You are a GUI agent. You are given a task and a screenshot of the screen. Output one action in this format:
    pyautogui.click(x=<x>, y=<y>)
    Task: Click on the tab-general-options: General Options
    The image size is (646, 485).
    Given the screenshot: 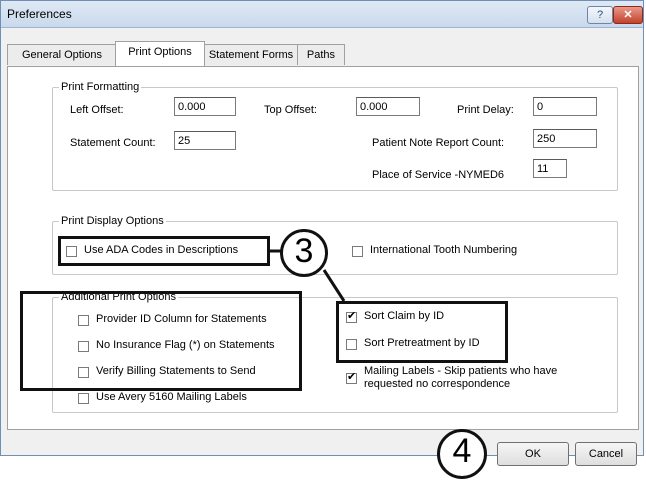 What is the action you would take?
    pyautogui.click(x=62, y=54)
    